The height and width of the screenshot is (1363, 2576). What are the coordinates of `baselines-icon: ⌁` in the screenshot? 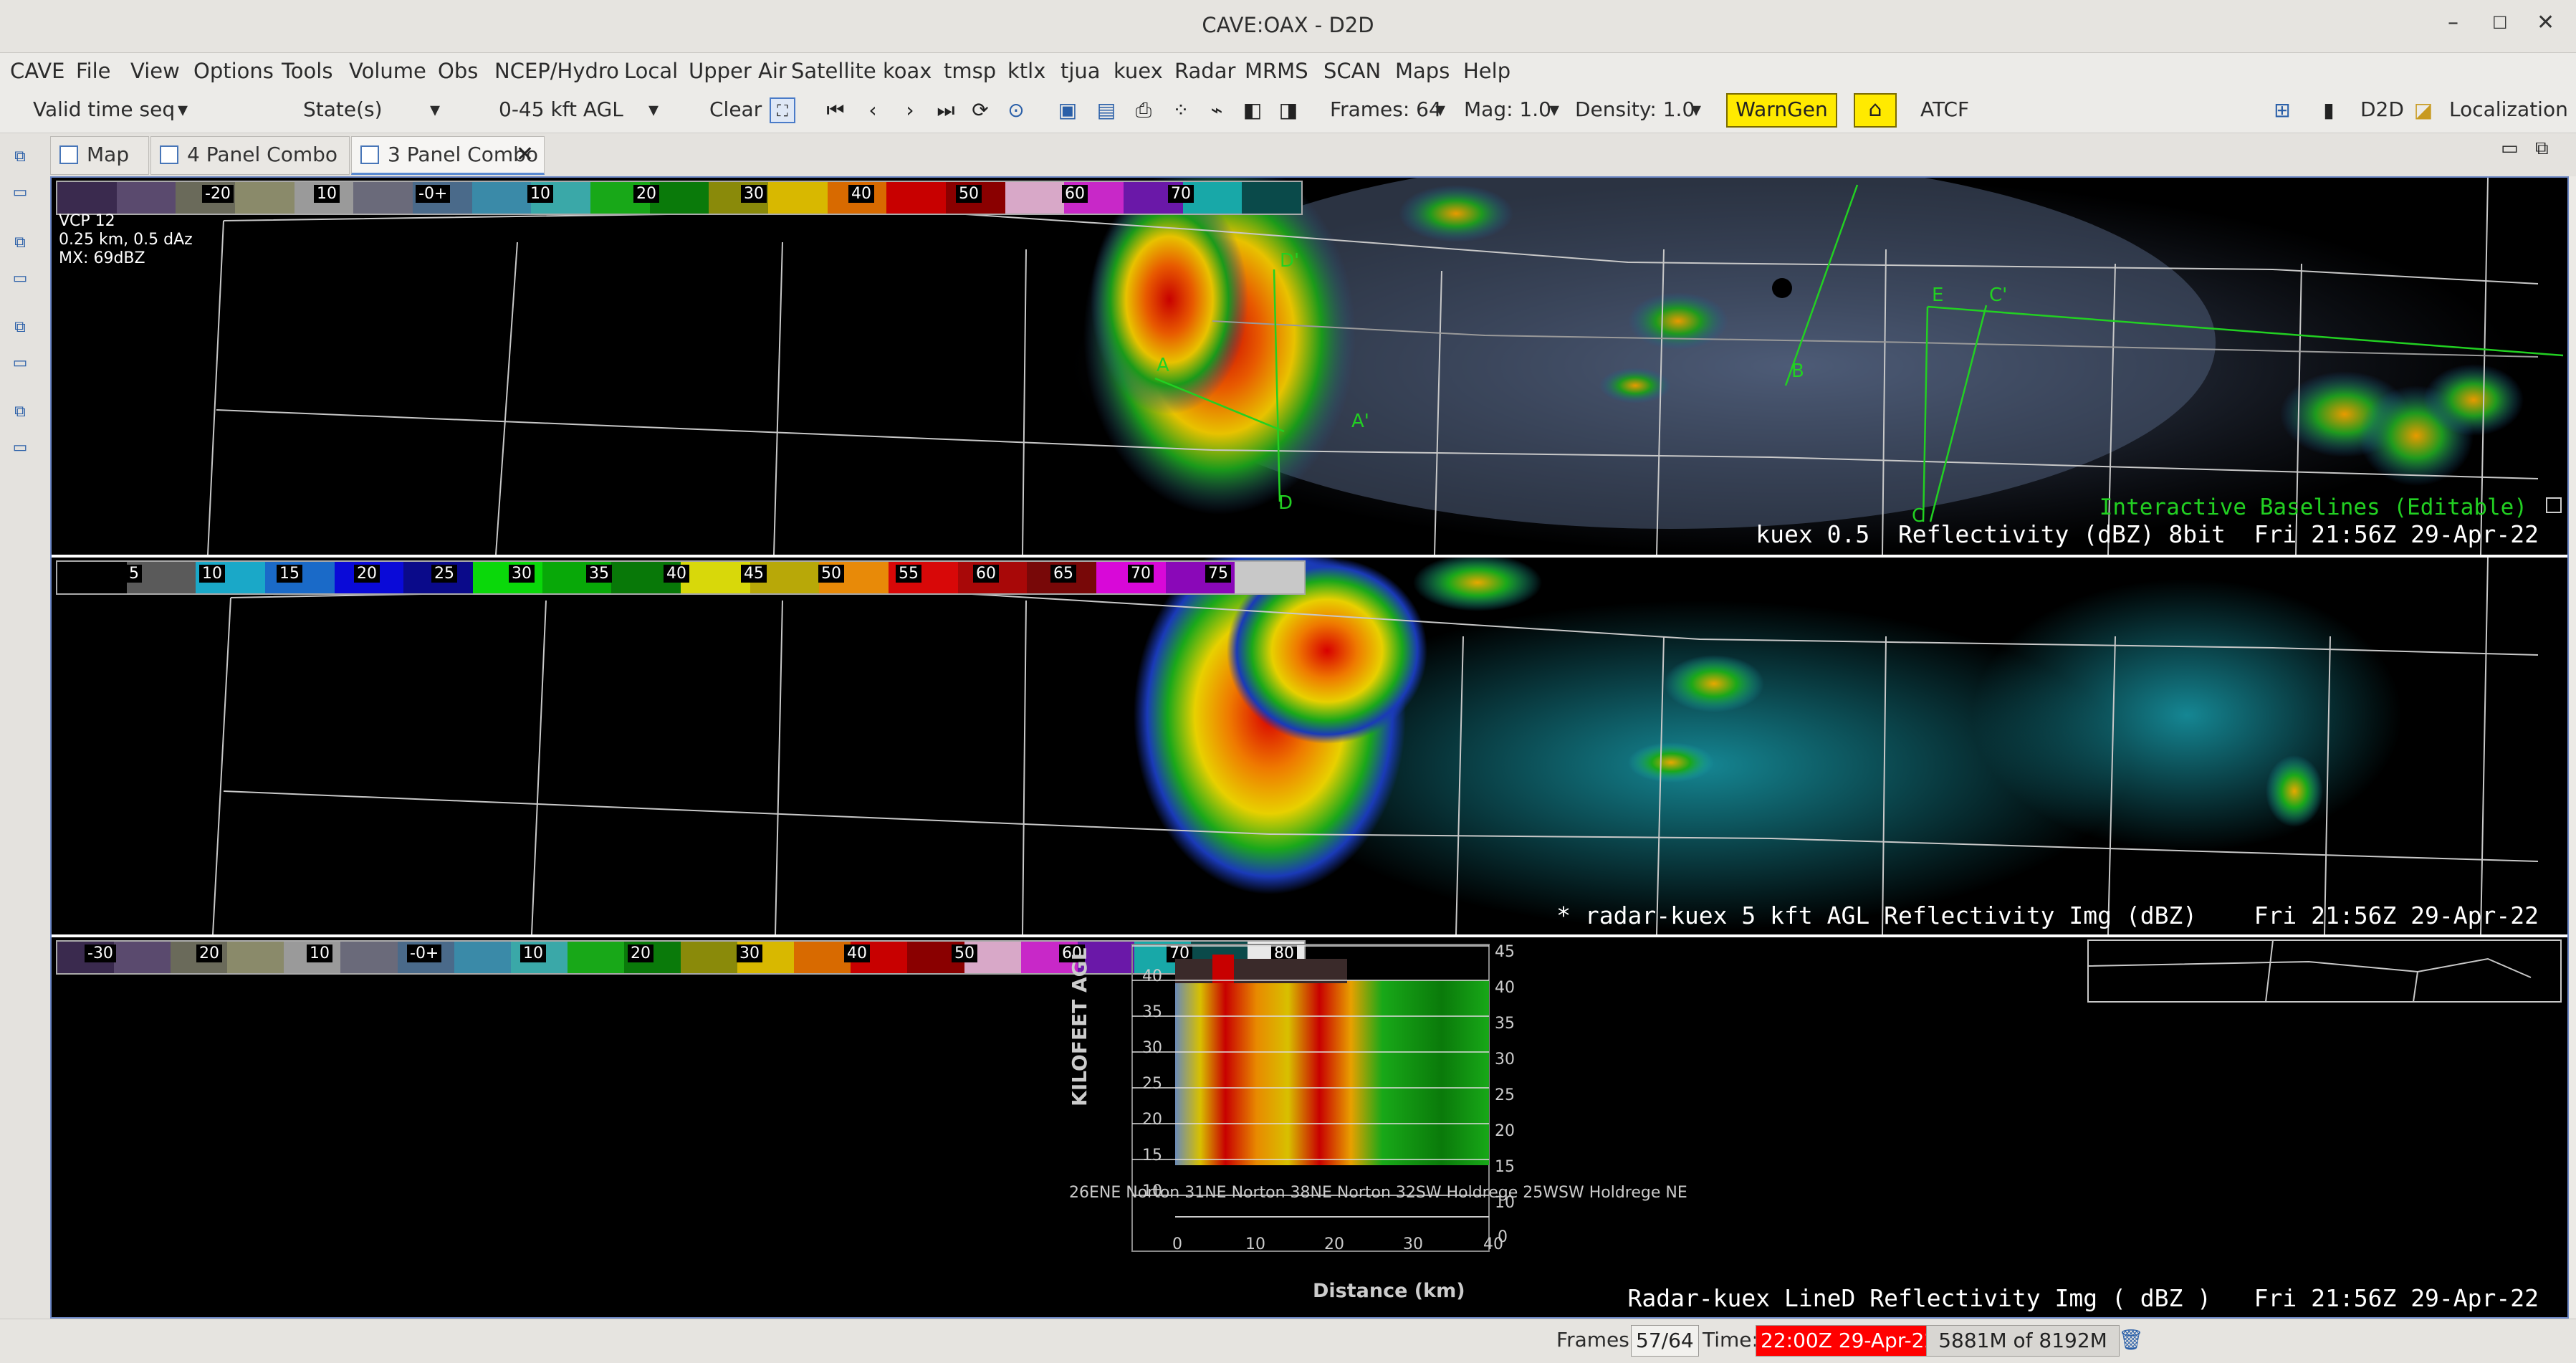 It's located at (1217, 110).